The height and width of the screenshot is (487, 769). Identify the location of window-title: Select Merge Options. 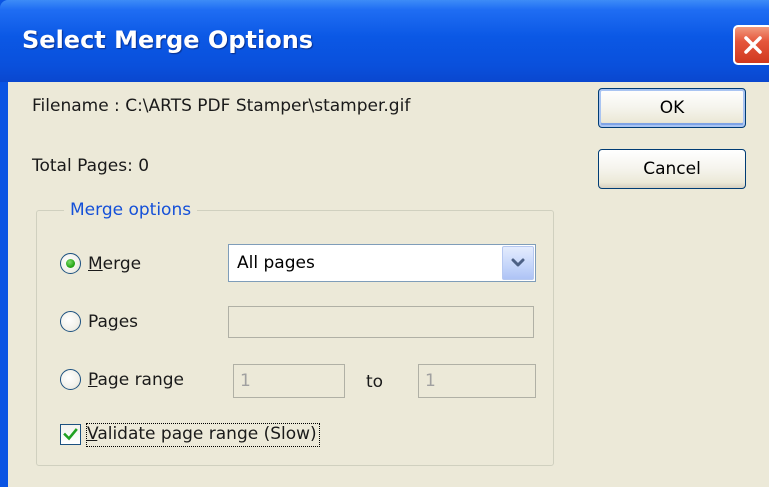
(168, 40).